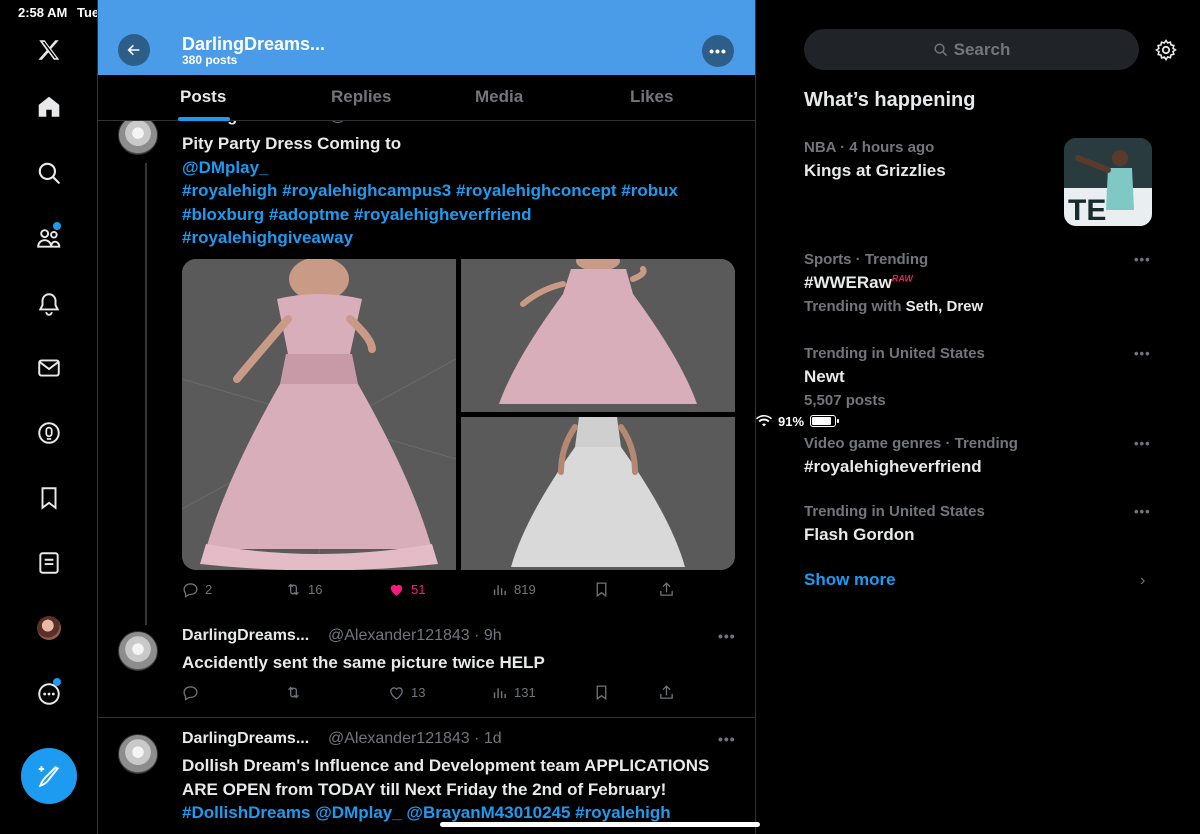 The width and height of the screenshot is (1200, 834). What do you see at coordinates (396, 590) in the screenshot?
I see `heart-filled-icon` at bounding box center [396, 590].